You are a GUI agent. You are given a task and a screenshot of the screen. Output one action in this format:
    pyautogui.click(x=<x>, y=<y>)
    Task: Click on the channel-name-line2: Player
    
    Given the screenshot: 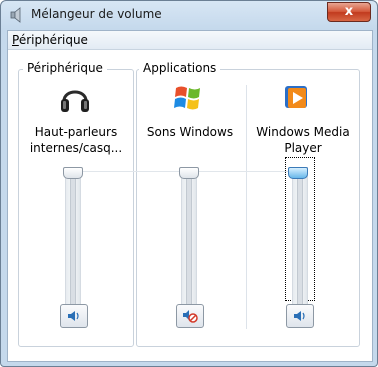 What is the action you would take?
    pyautogui.click(x=303, y=148)
    